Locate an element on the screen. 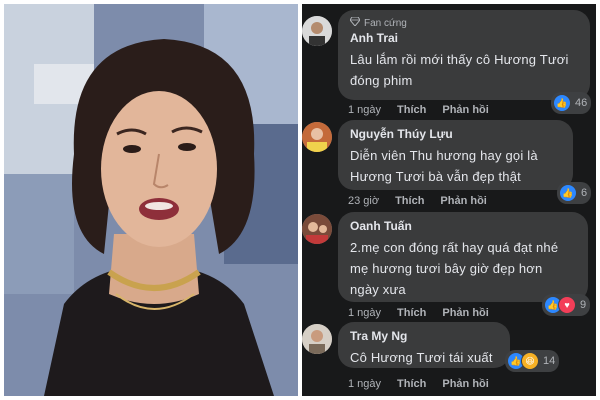 The width and height of the screenshot is (600, 400). commenter-name: Nguyễn Thúy Lựu is located at coordinates (455, 134).